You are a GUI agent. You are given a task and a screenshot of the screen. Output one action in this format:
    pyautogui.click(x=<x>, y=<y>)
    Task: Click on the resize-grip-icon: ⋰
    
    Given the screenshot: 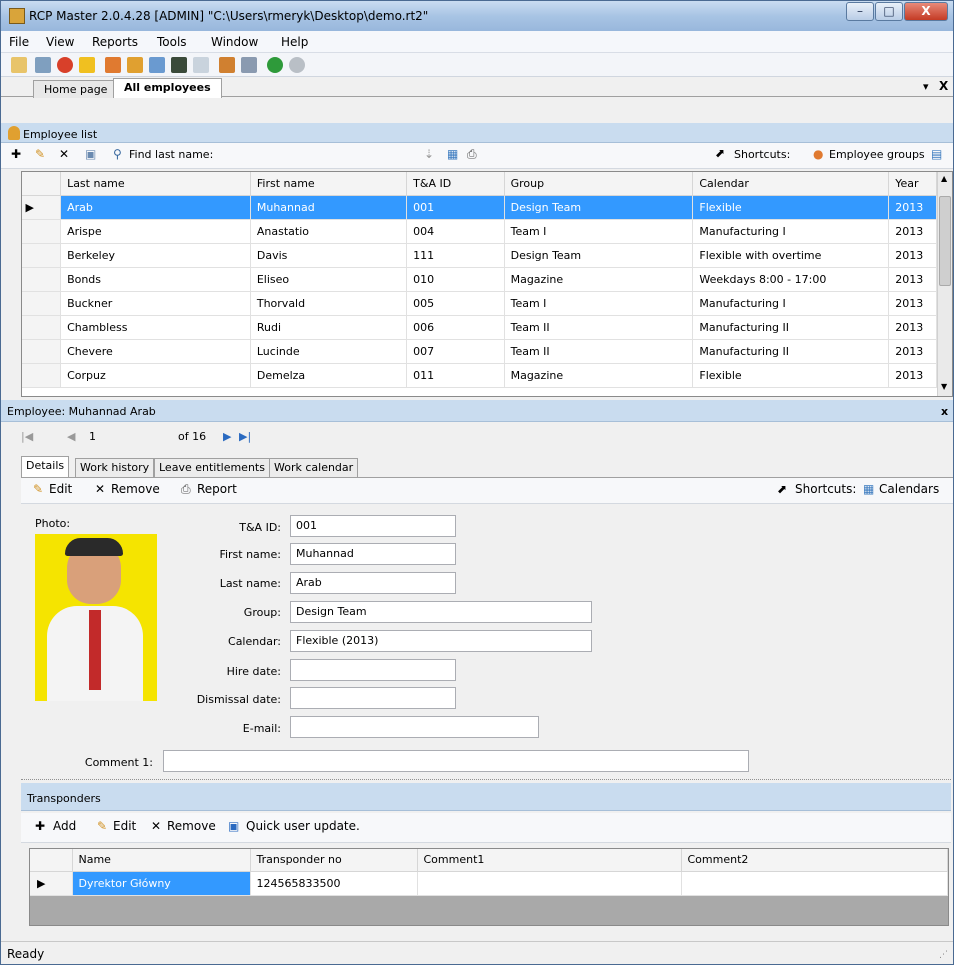 What is the action you would take?
    pyautogui.click(x=943, y=955)
    